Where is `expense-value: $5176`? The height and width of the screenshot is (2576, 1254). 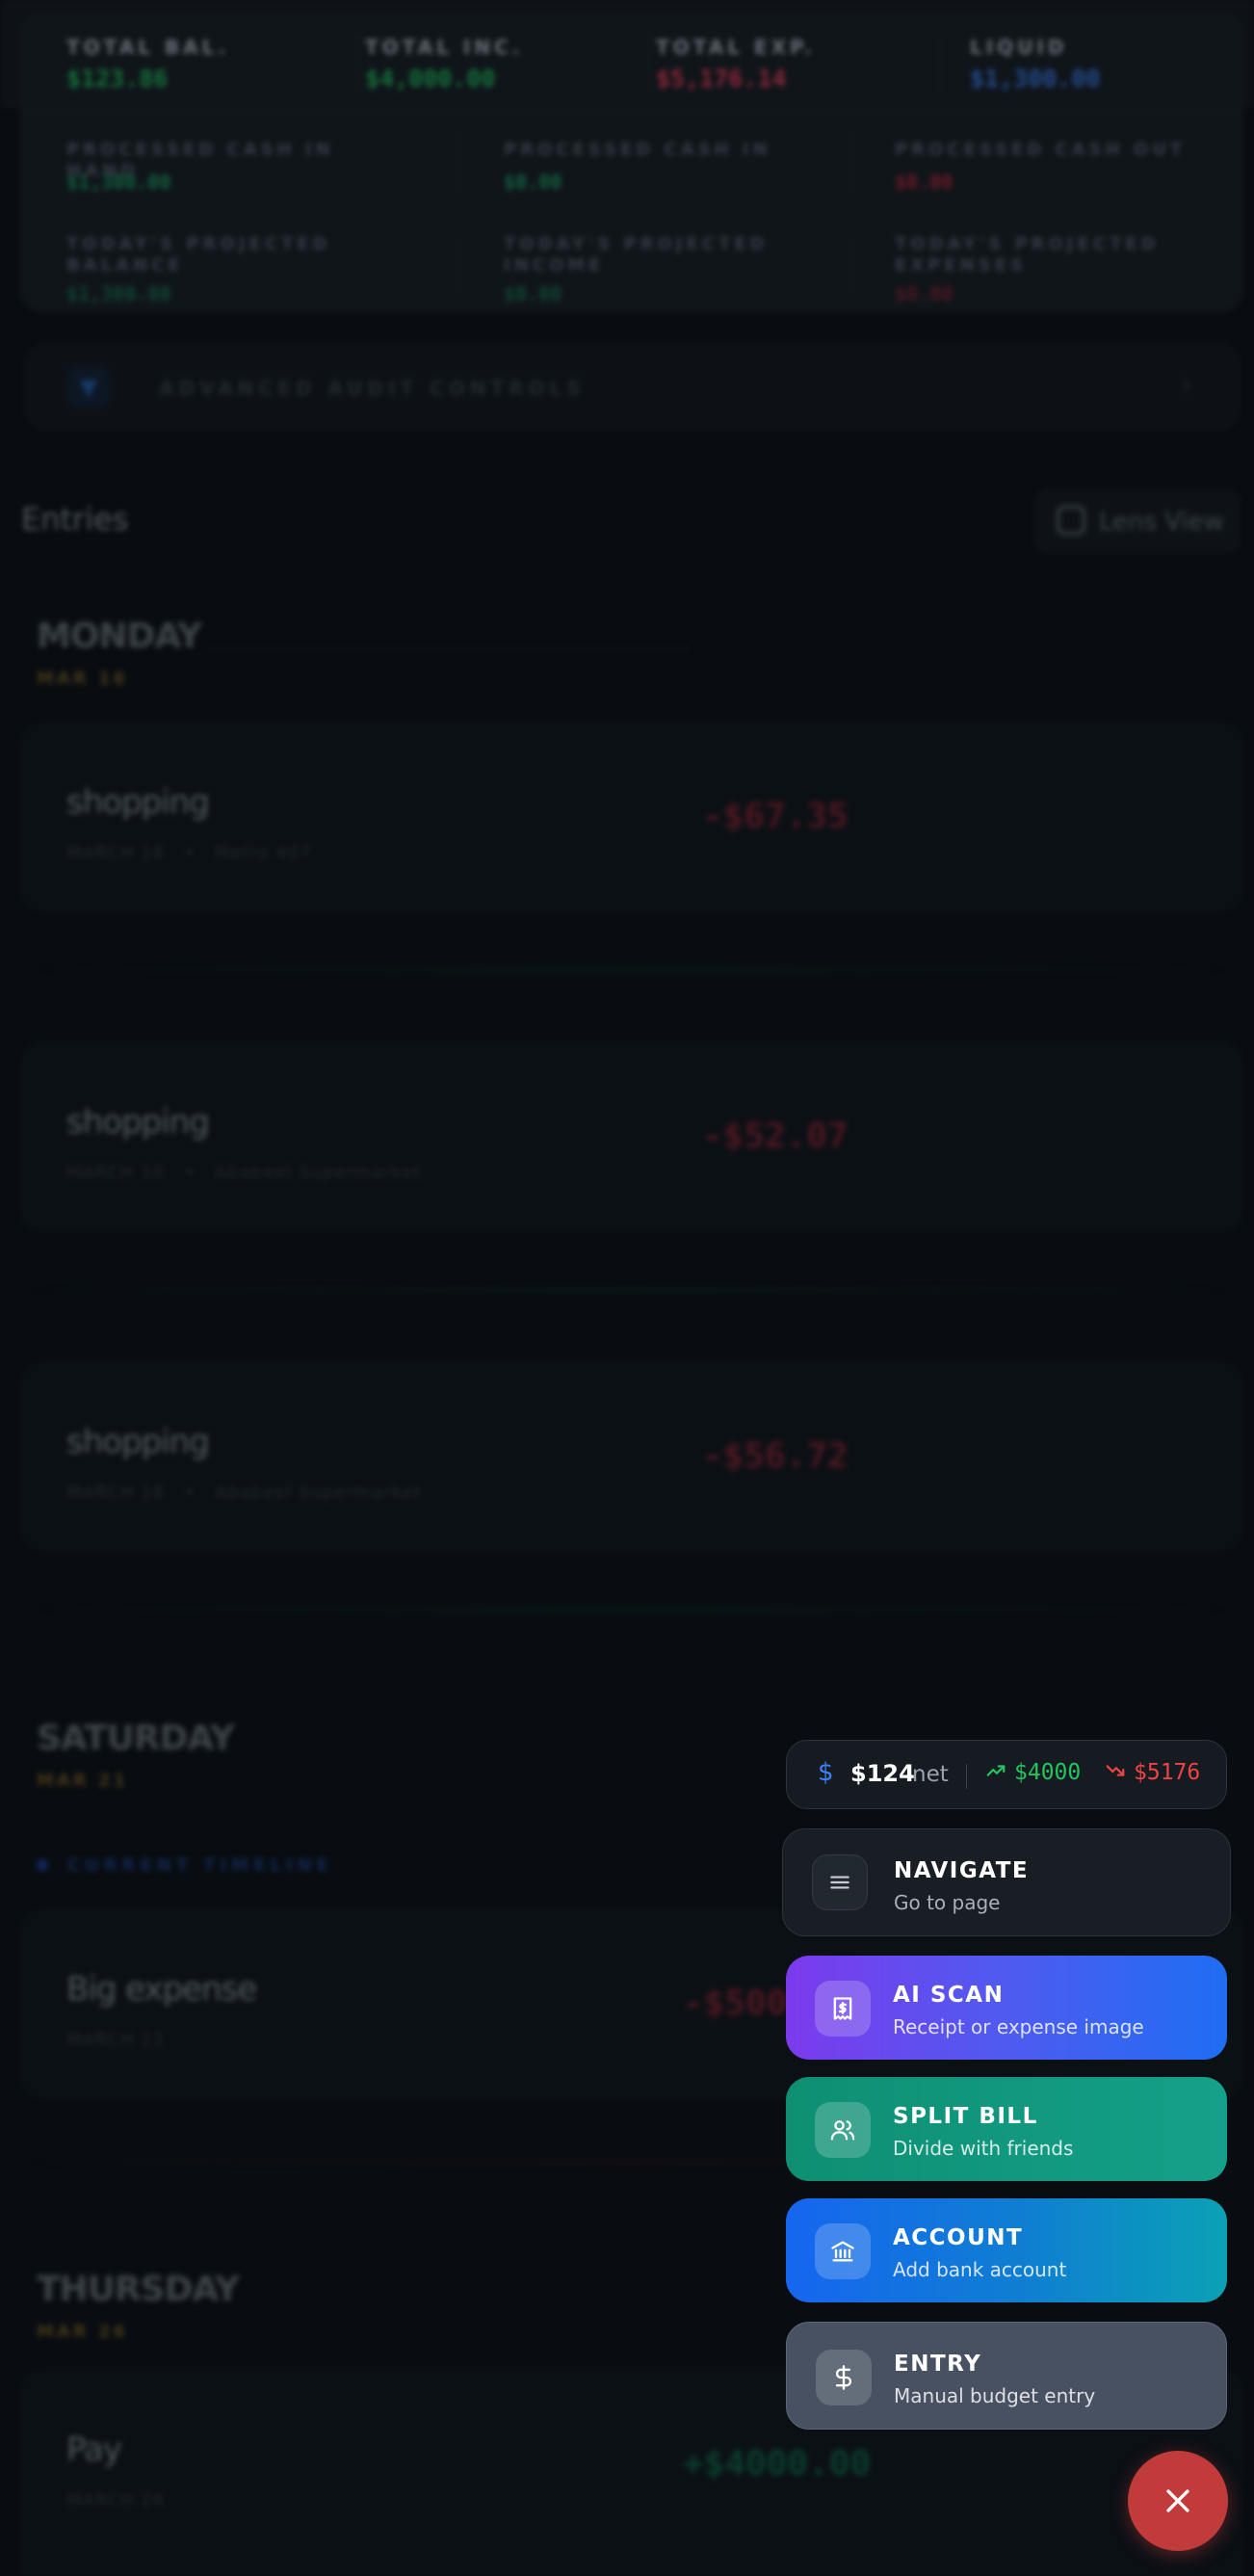
expense-value: $5176 is located at coordinates (1167, 1773).